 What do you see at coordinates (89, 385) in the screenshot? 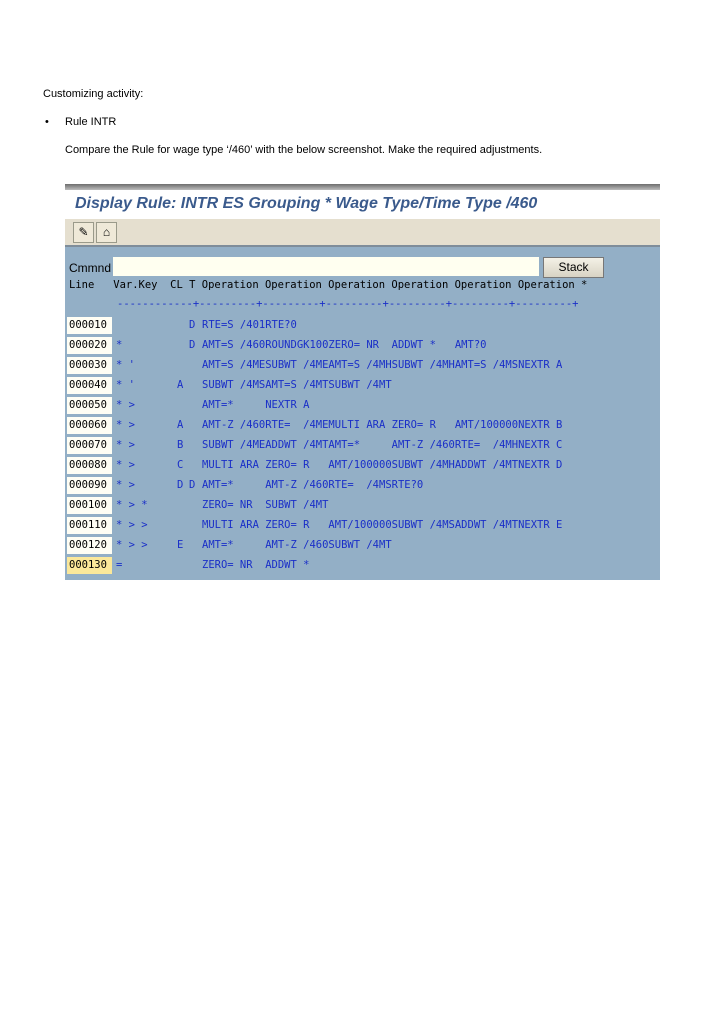
I see `line-number-field: 000040` at bounding box center [89, 385].